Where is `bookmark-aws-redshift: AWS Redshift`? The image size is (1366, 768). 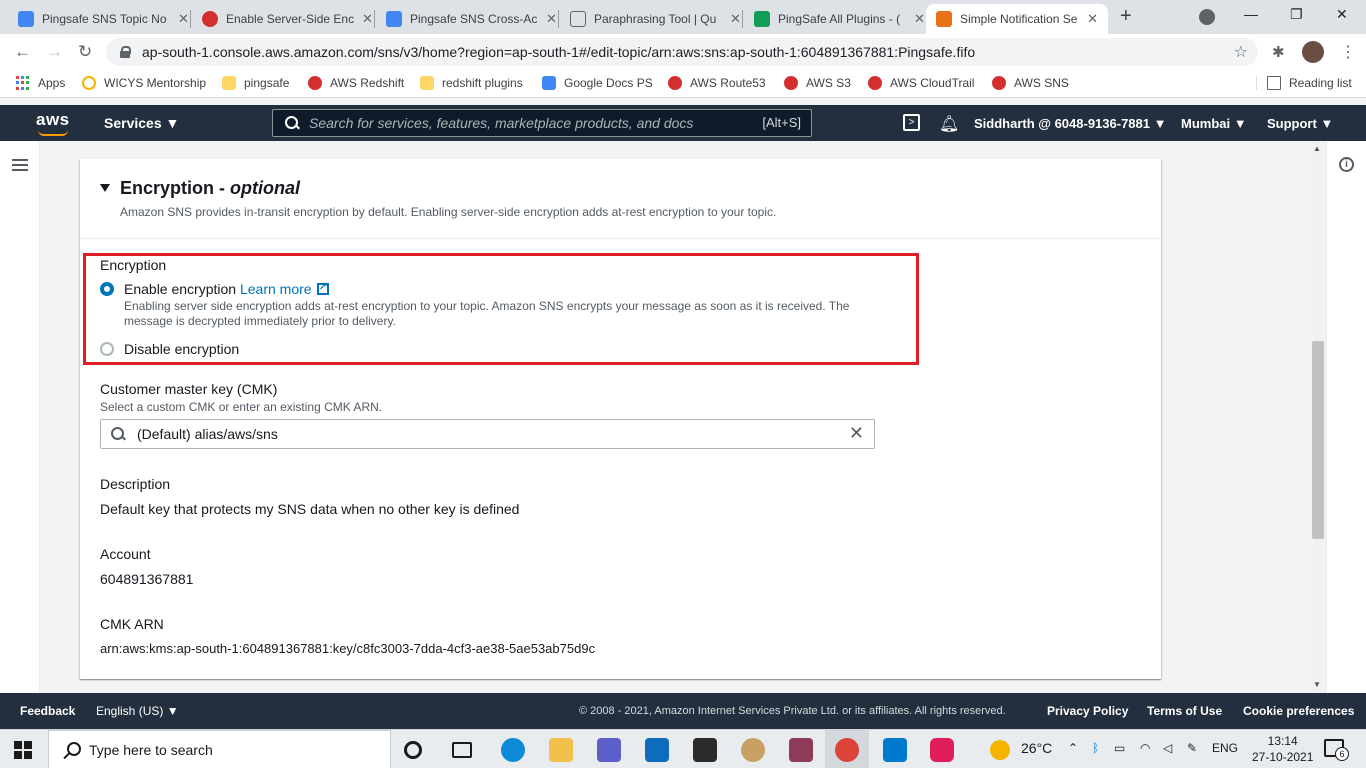
bookmark-aws-redshift: AWS Redshift is located at coordinates (356, 83).